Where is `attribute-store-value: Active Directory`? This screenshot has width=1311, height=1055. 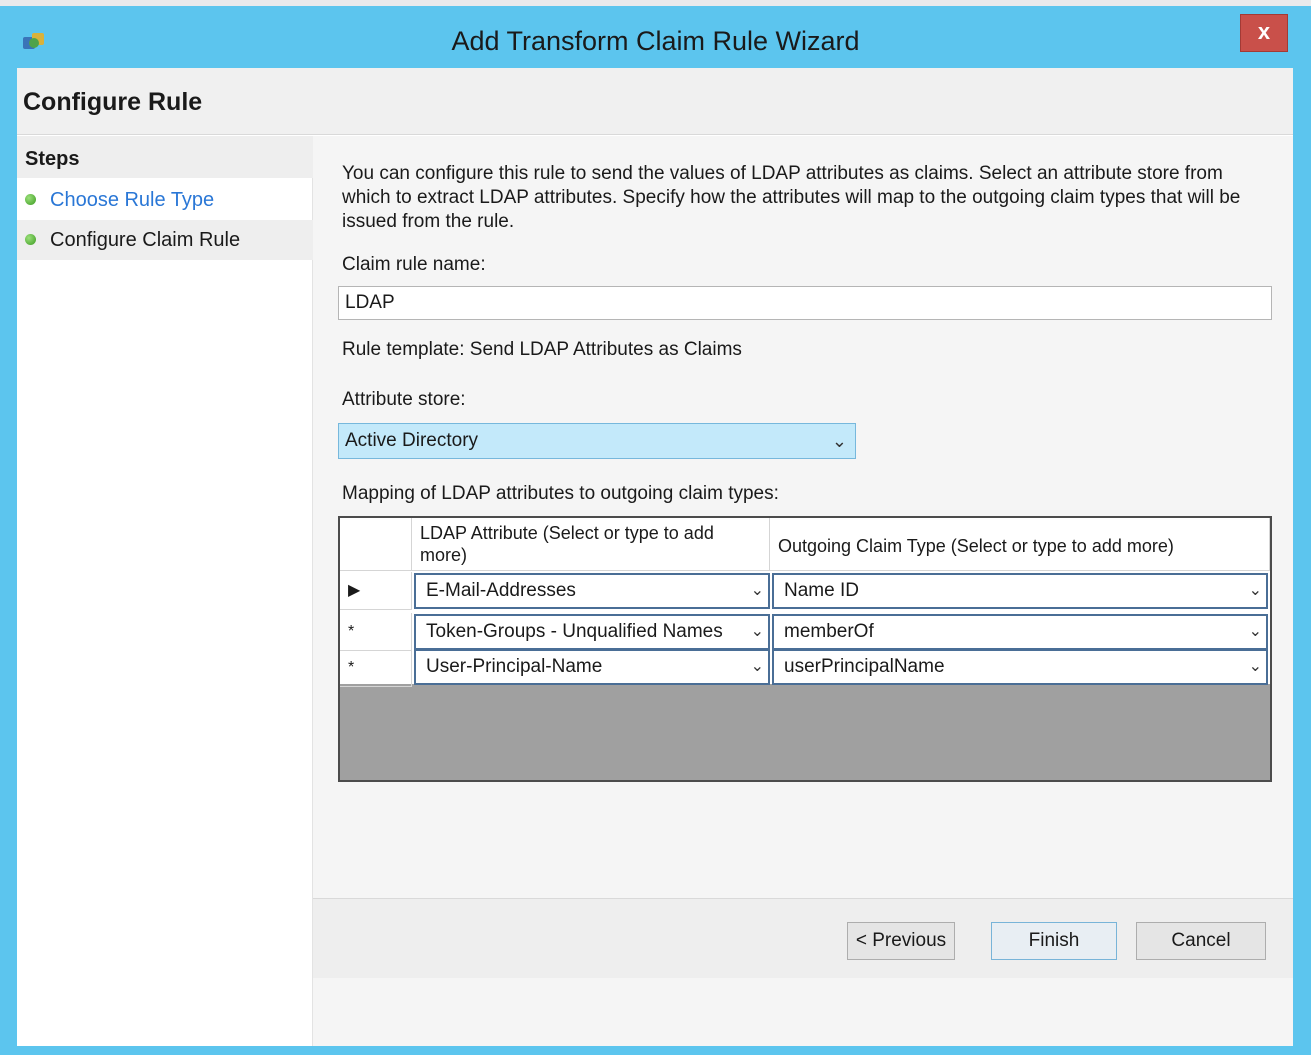 attribute-store-value: Active Directory is located at coordinates (412, 440).